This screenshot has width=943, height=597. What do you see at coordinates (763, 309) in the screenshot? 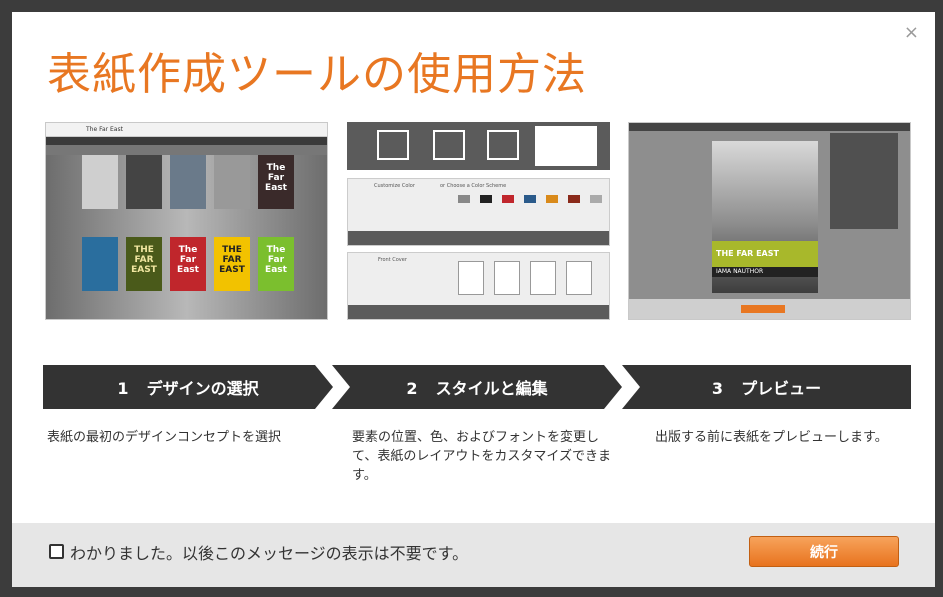
I see `submit-button-thumb` at bounding box center [763, 309].